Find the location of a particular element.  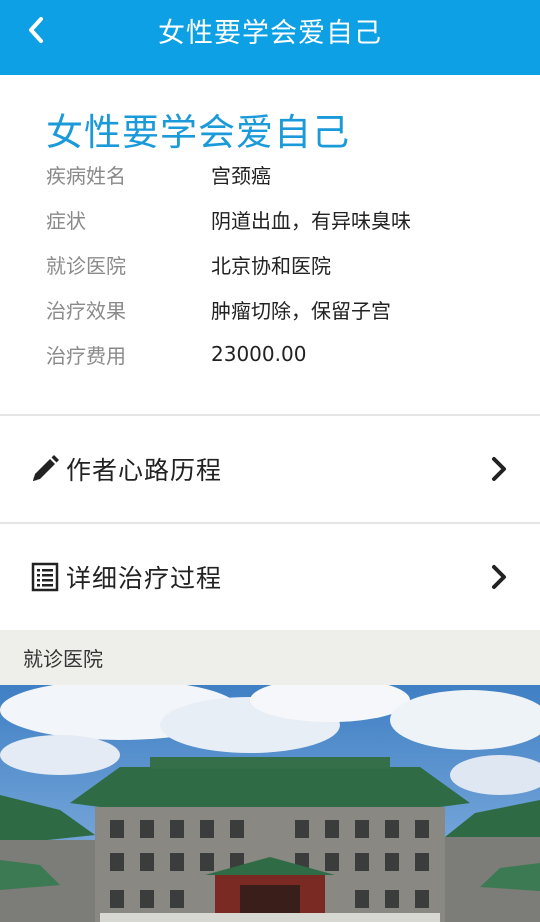

back-button is located at coordinates (36, 30).